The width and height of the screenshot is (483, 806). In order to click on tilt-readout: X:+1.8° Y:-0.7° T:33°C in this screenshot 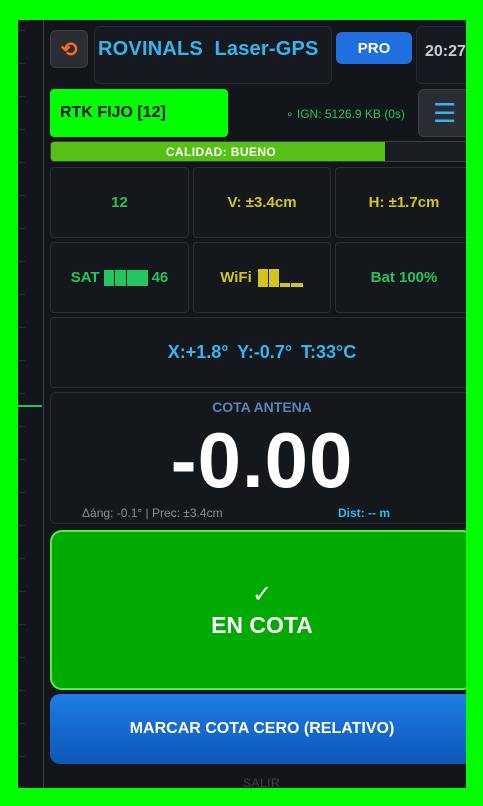, I will do `click(258, 352)`.